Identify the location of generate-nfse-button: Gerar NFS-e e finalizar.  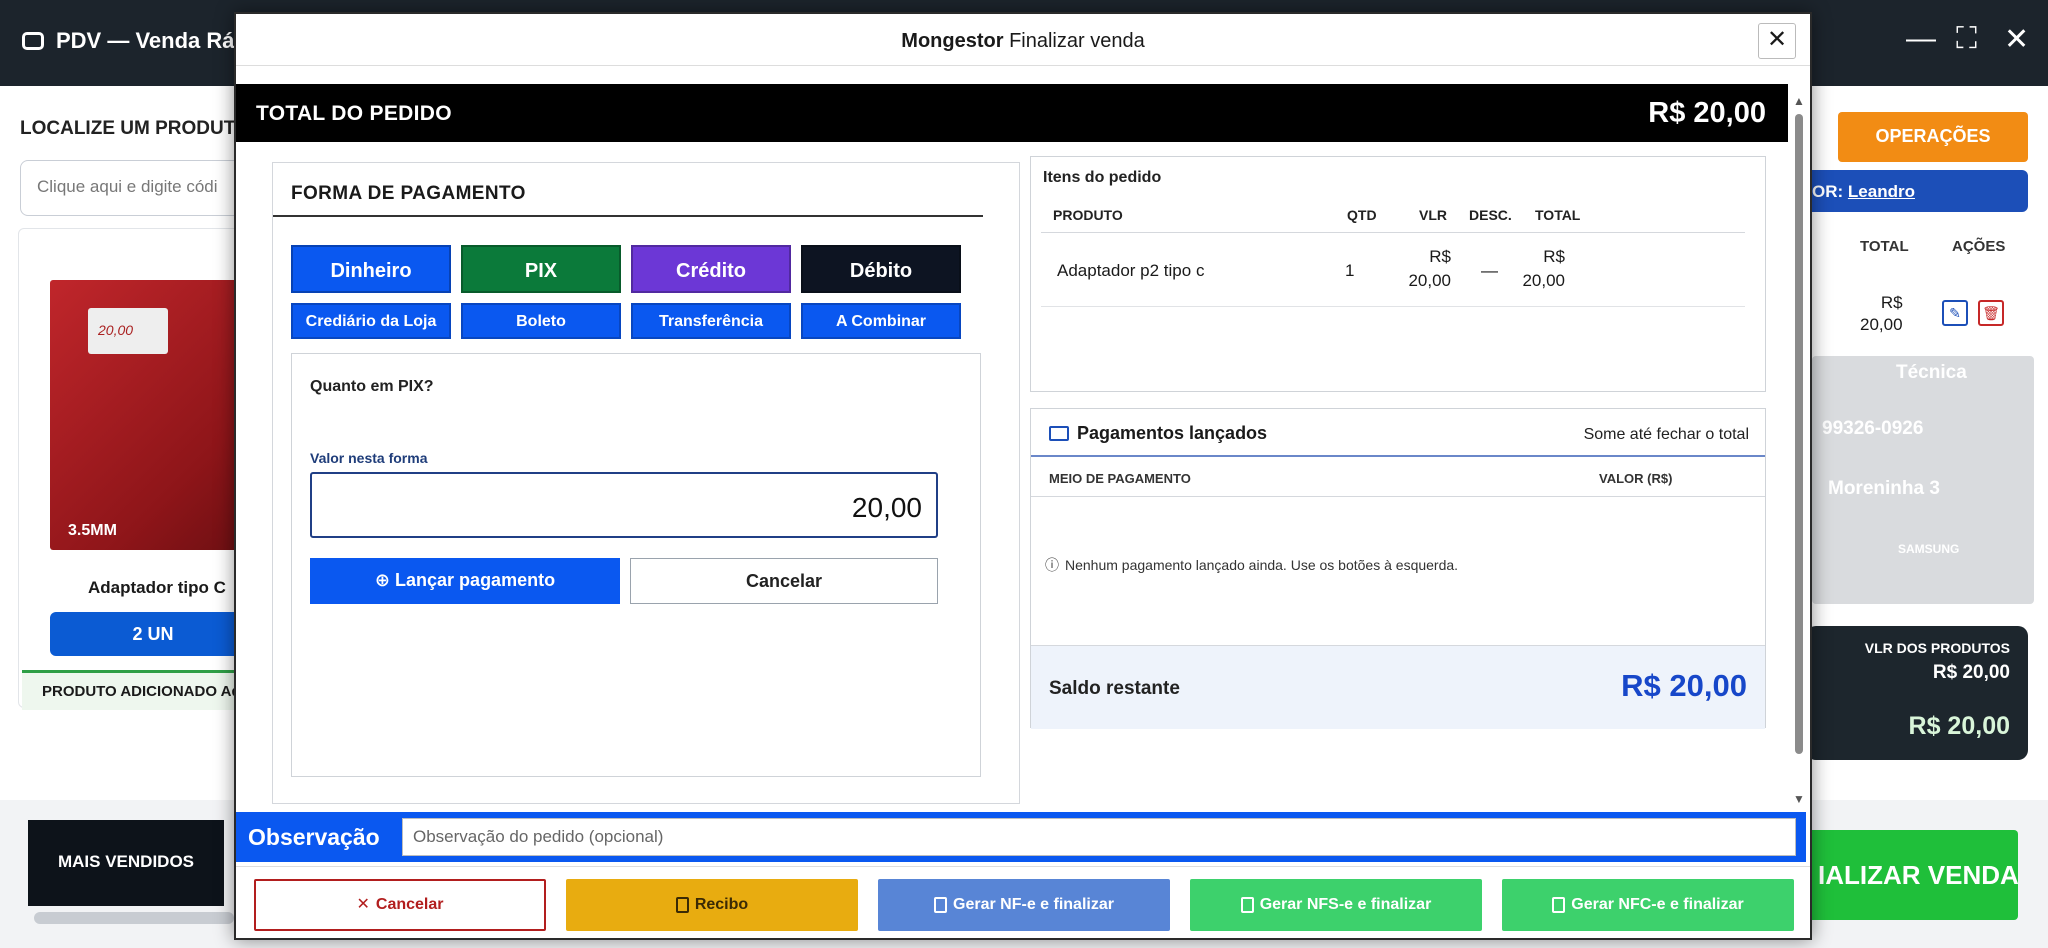
(1336, 905).